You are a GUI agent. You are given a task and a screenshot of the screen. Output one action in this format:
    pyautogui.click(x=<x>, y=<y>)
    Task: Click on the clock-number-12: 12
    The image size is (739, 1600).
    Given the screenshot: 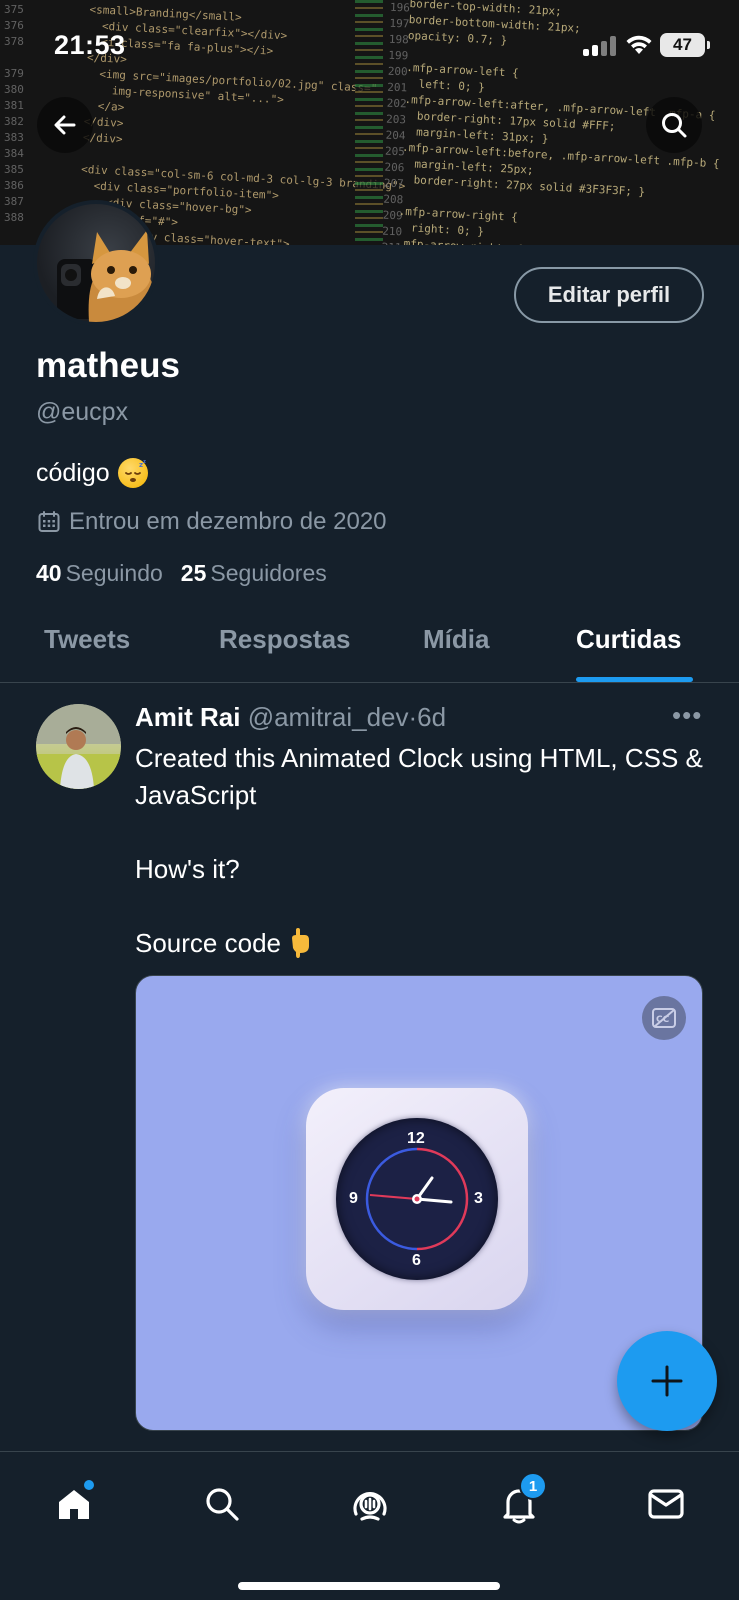 What is the action you would take?
    pyautogui.click(x=416, y=1138)
    